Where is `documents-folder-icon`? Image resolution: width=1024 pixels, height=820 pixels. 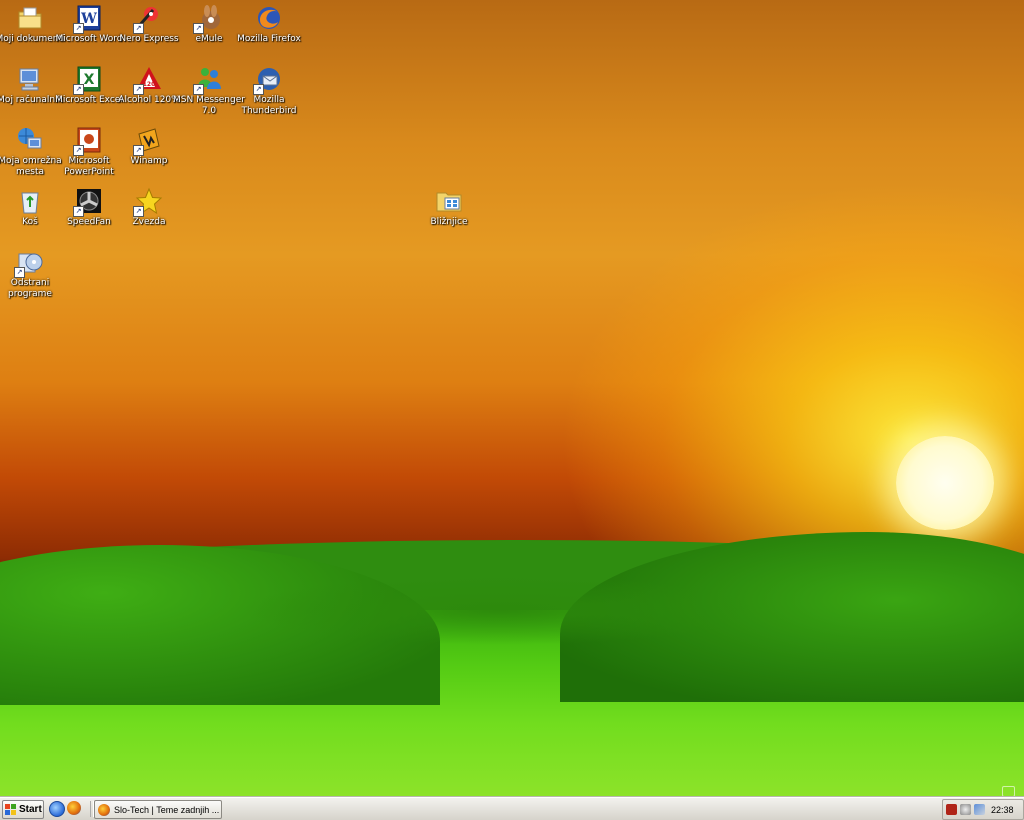 documents-folder-icon is located at coordinates (30, 18).